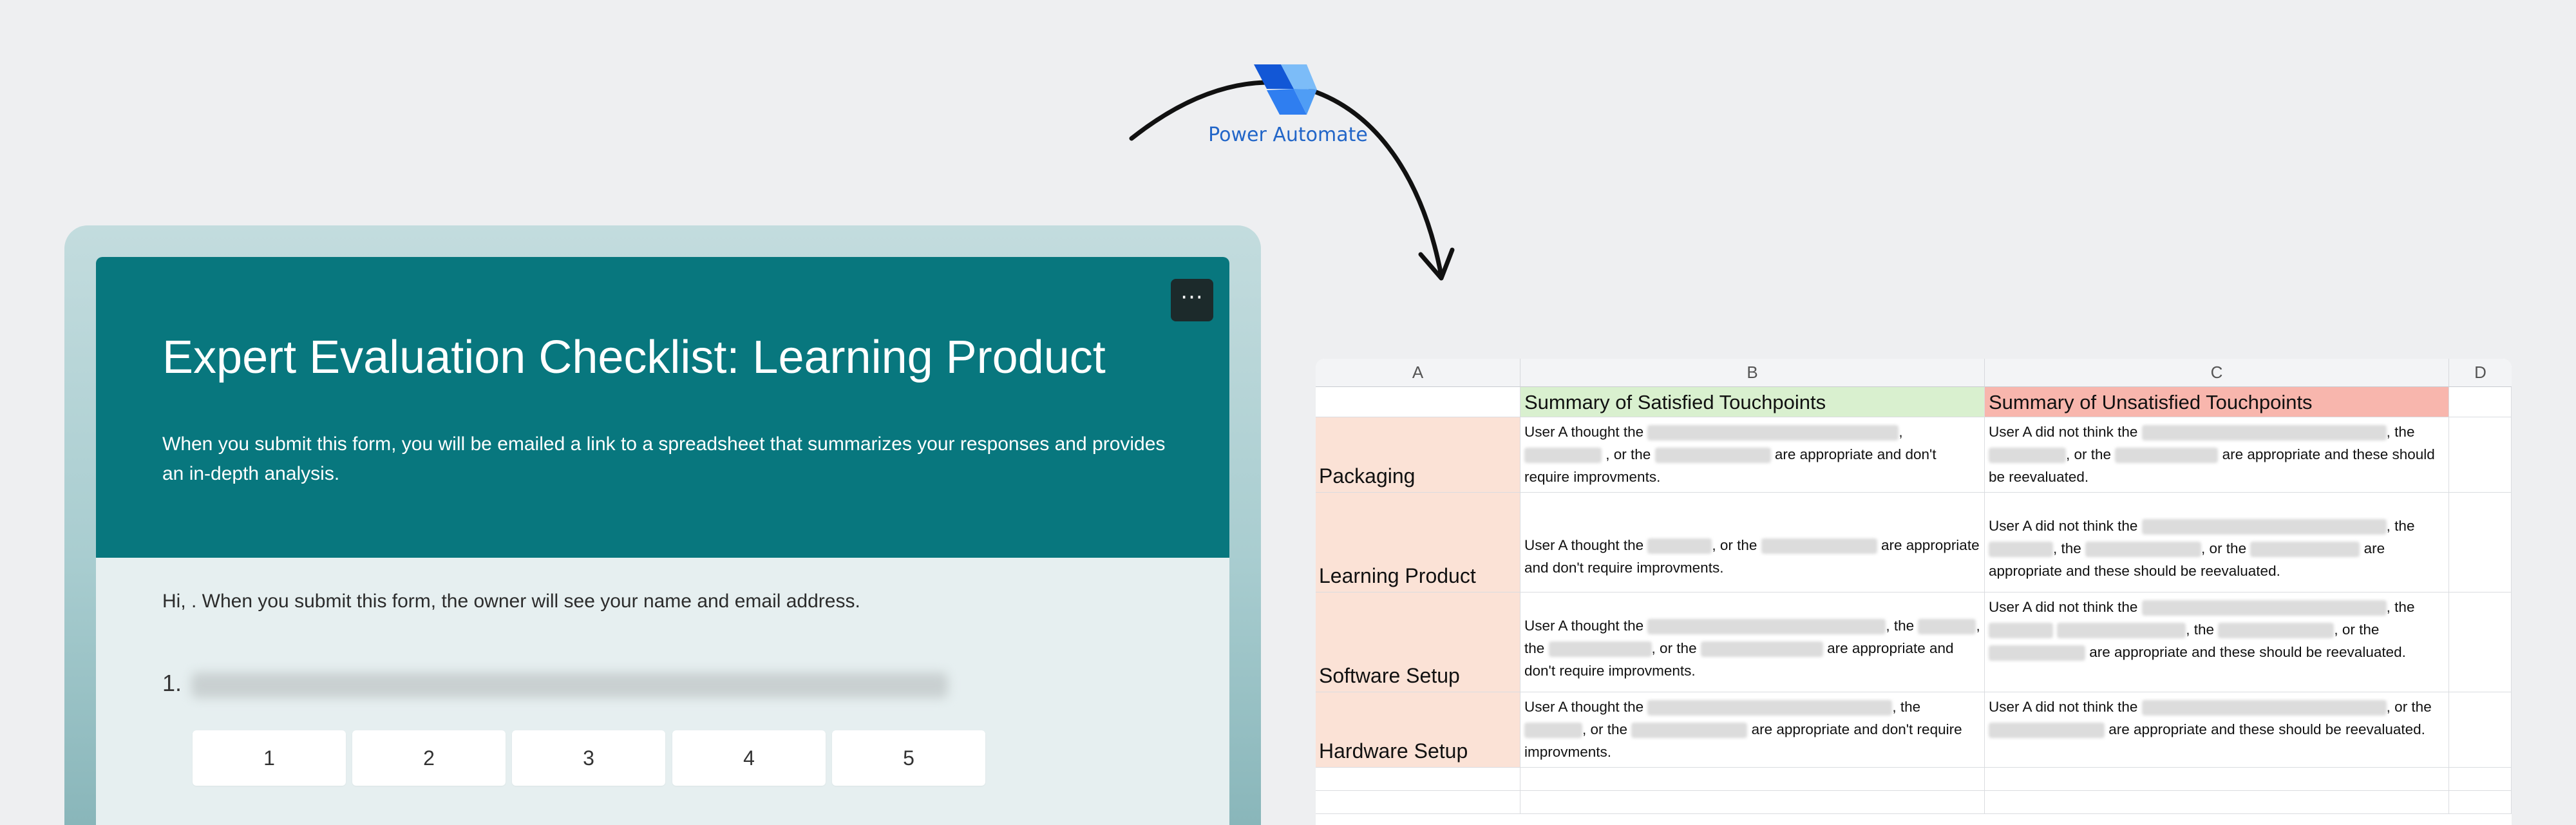 Image resolution: width=2576 pixels, height=825 pixels. What do you see at coordinates (2481, 455) in the screenshot?
I see `cell-d2` at bounding box center [2481, 455].